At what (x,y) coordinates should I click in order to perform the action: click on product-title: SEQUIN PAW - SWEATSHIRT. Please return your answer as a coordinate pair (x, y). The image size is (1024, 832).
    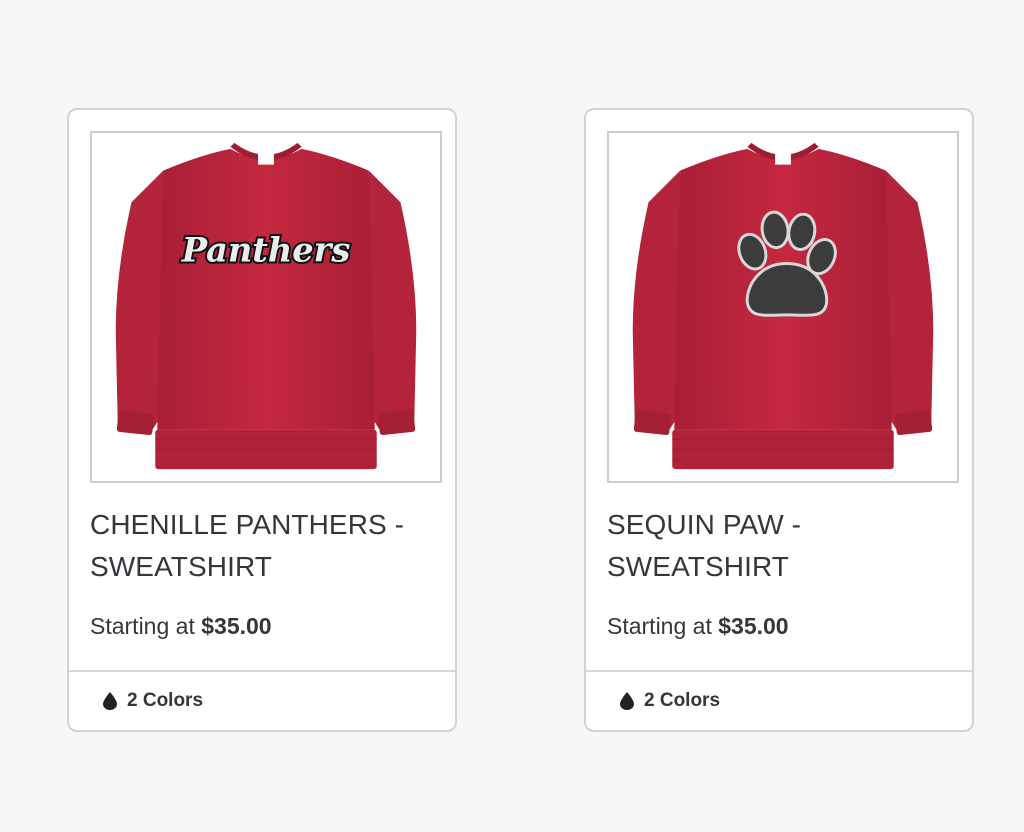
    Looking at the image, I should click on (777, 546).